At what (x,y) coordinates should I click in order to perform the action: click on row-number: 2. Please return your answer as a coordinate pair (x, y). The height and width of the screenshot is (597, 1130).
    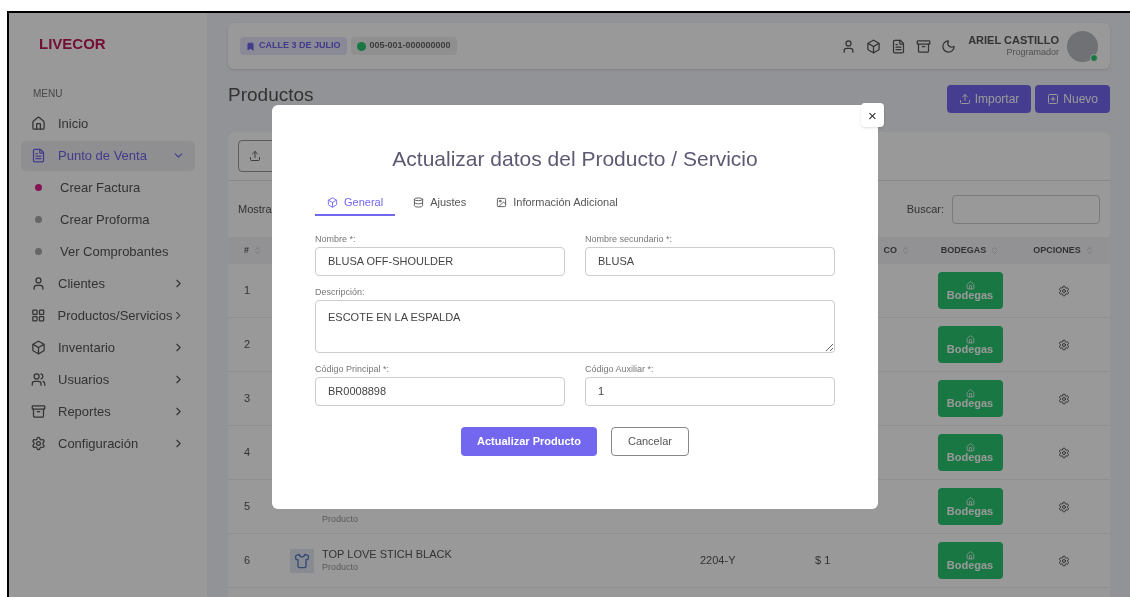
    Looking at the image, I should click on (247, 345).